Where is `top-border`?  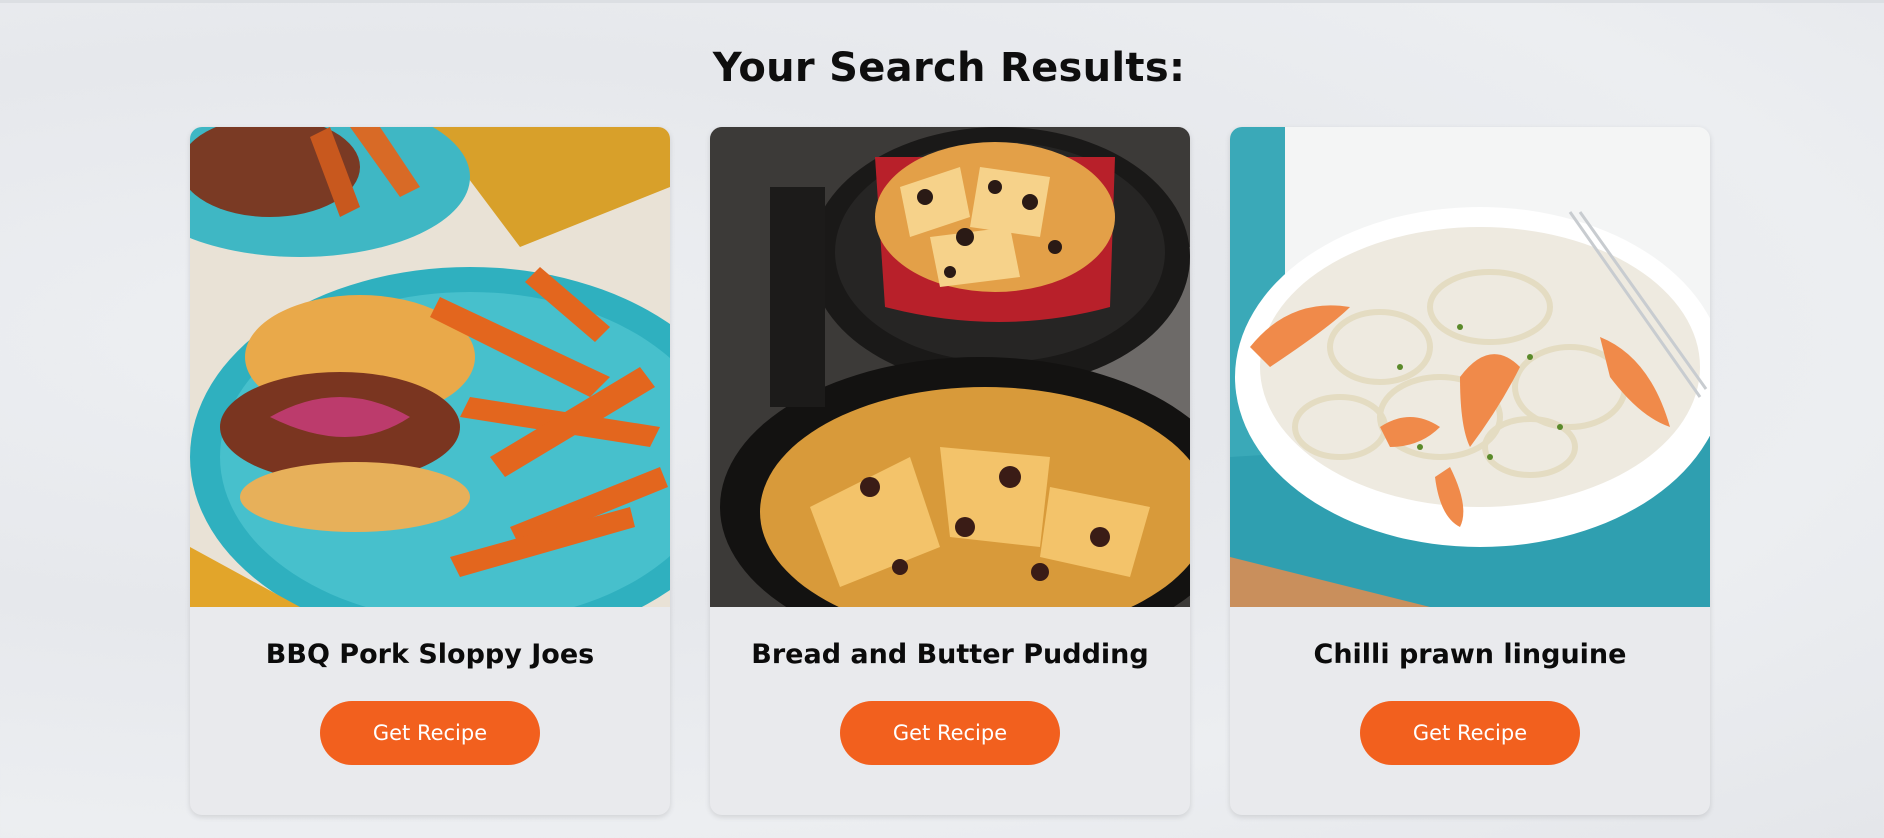 top-border is located at coordinates (942, 1).